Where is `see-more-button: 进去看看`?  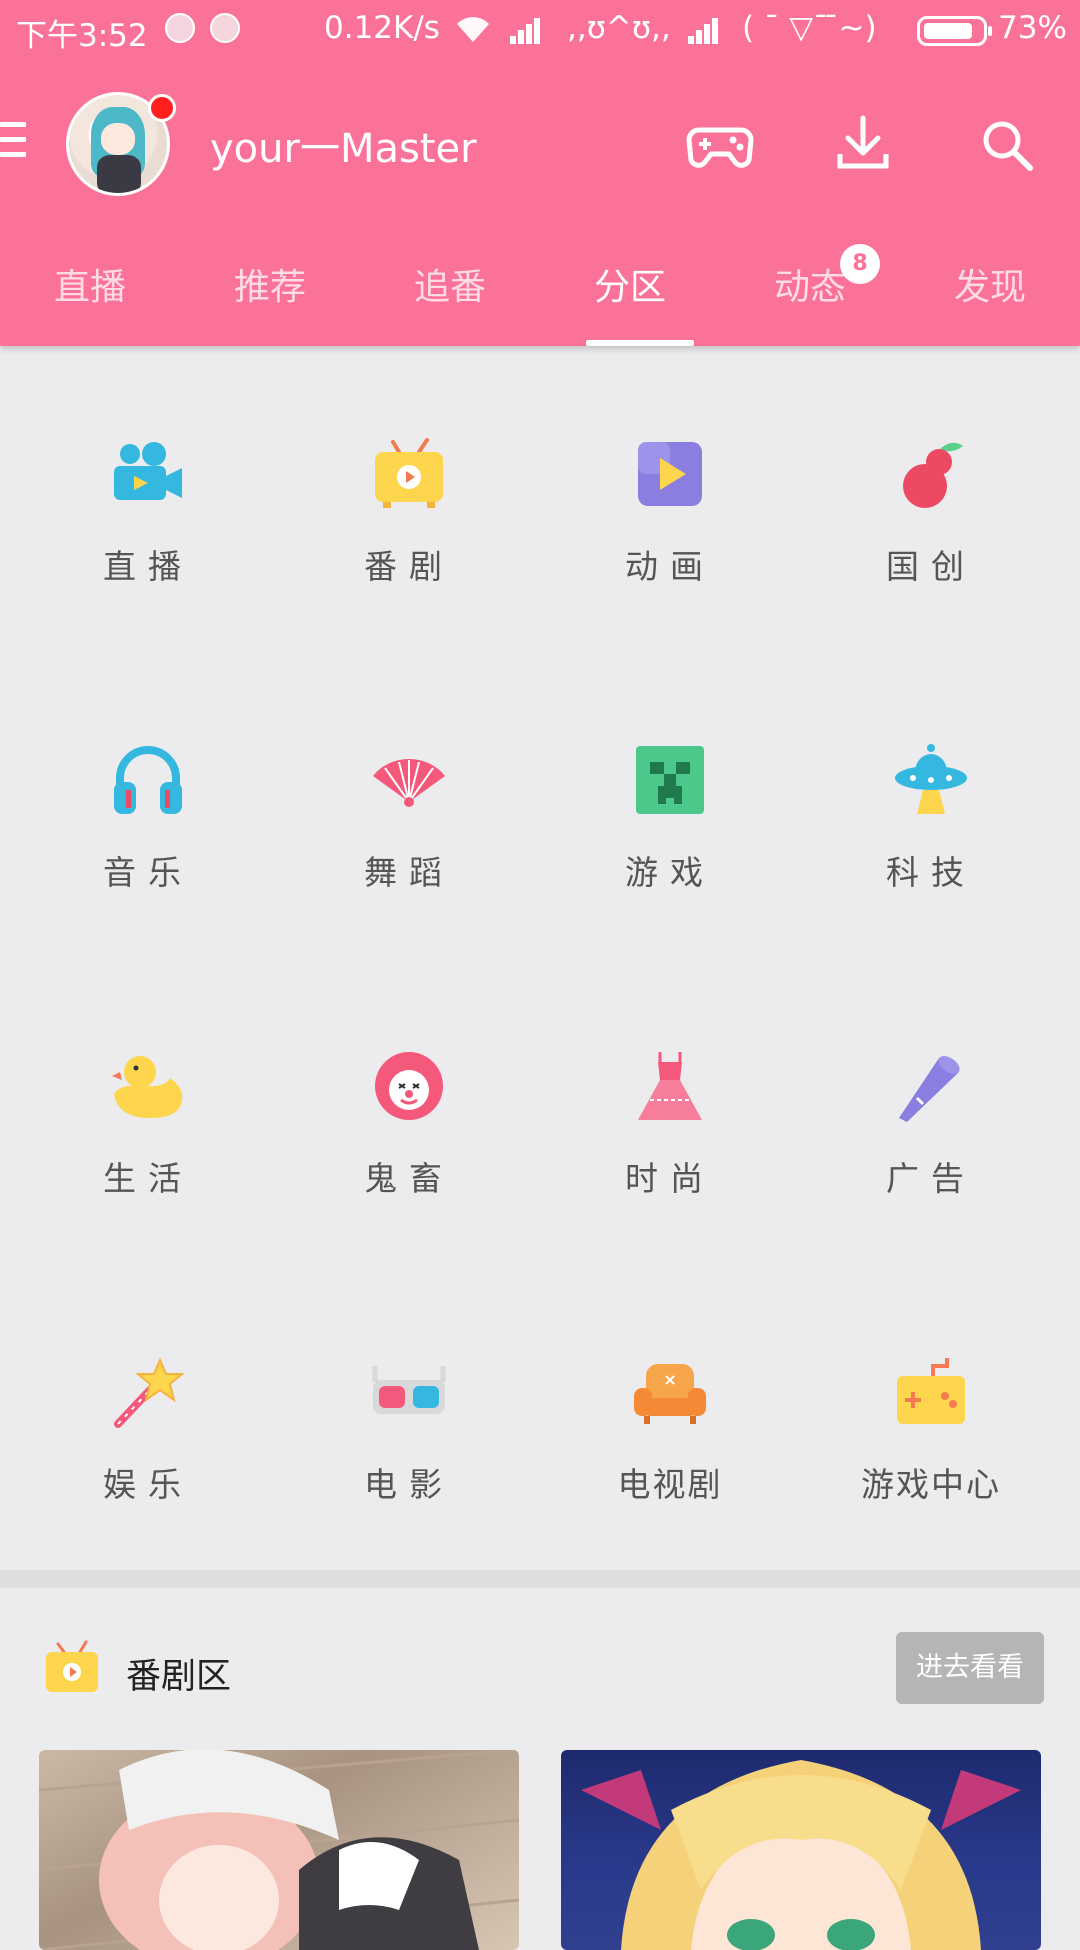 see-more-button: 进去看看 is located at coordinates (970, 1668).